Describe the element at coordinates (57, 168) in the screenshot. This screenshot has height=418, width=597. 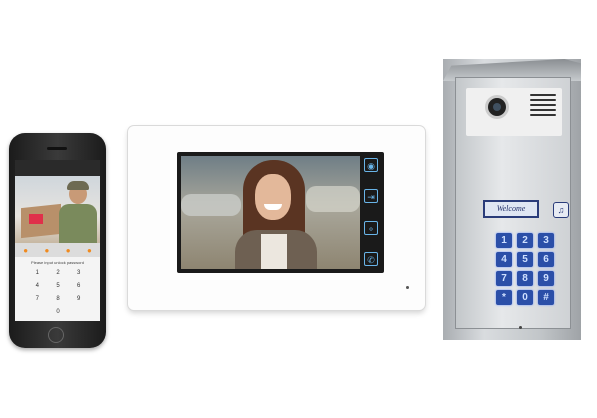
I see `phone-status-bar` at that location.